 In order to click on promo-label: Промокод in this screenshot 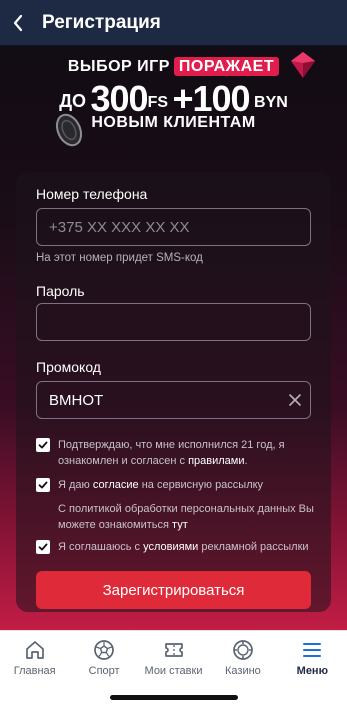, I will do `click(68, 367)`.